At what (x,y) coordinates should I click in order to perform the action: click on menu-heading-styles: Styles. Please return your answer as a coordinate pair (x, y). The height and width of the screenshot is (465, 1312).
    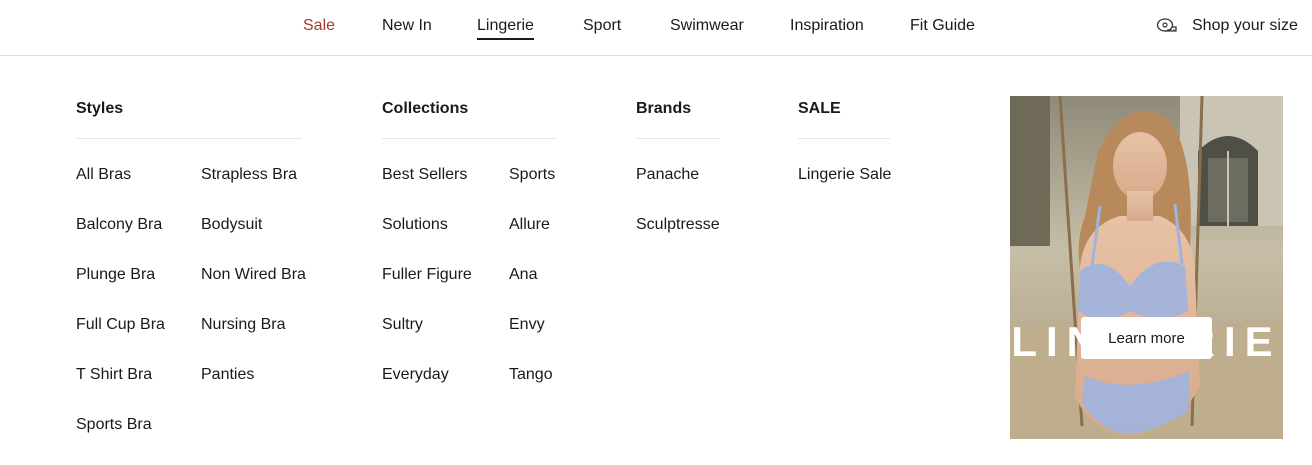
    Looking at the image, I should click on (189, 118).